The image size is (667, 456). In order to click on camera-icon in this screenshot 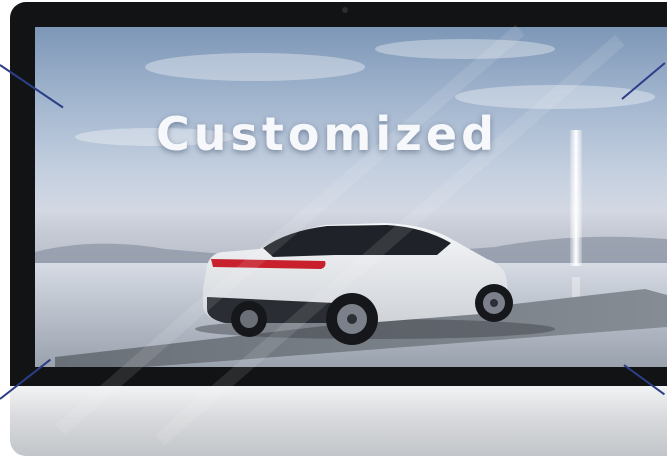, I will do `click(345, 10)`.